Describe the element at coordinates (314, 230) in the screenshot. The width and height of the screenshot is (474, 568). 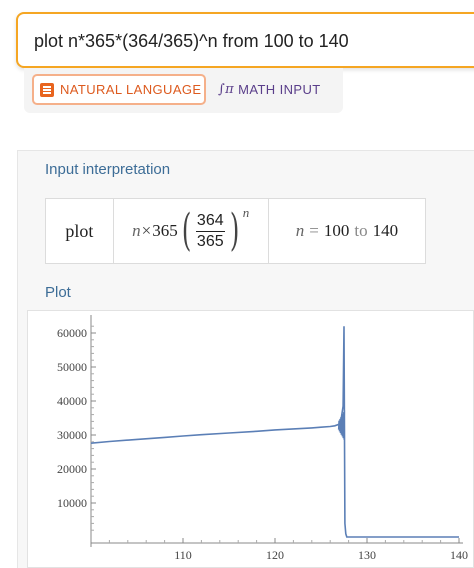
I see `range-equals: =` at that location.